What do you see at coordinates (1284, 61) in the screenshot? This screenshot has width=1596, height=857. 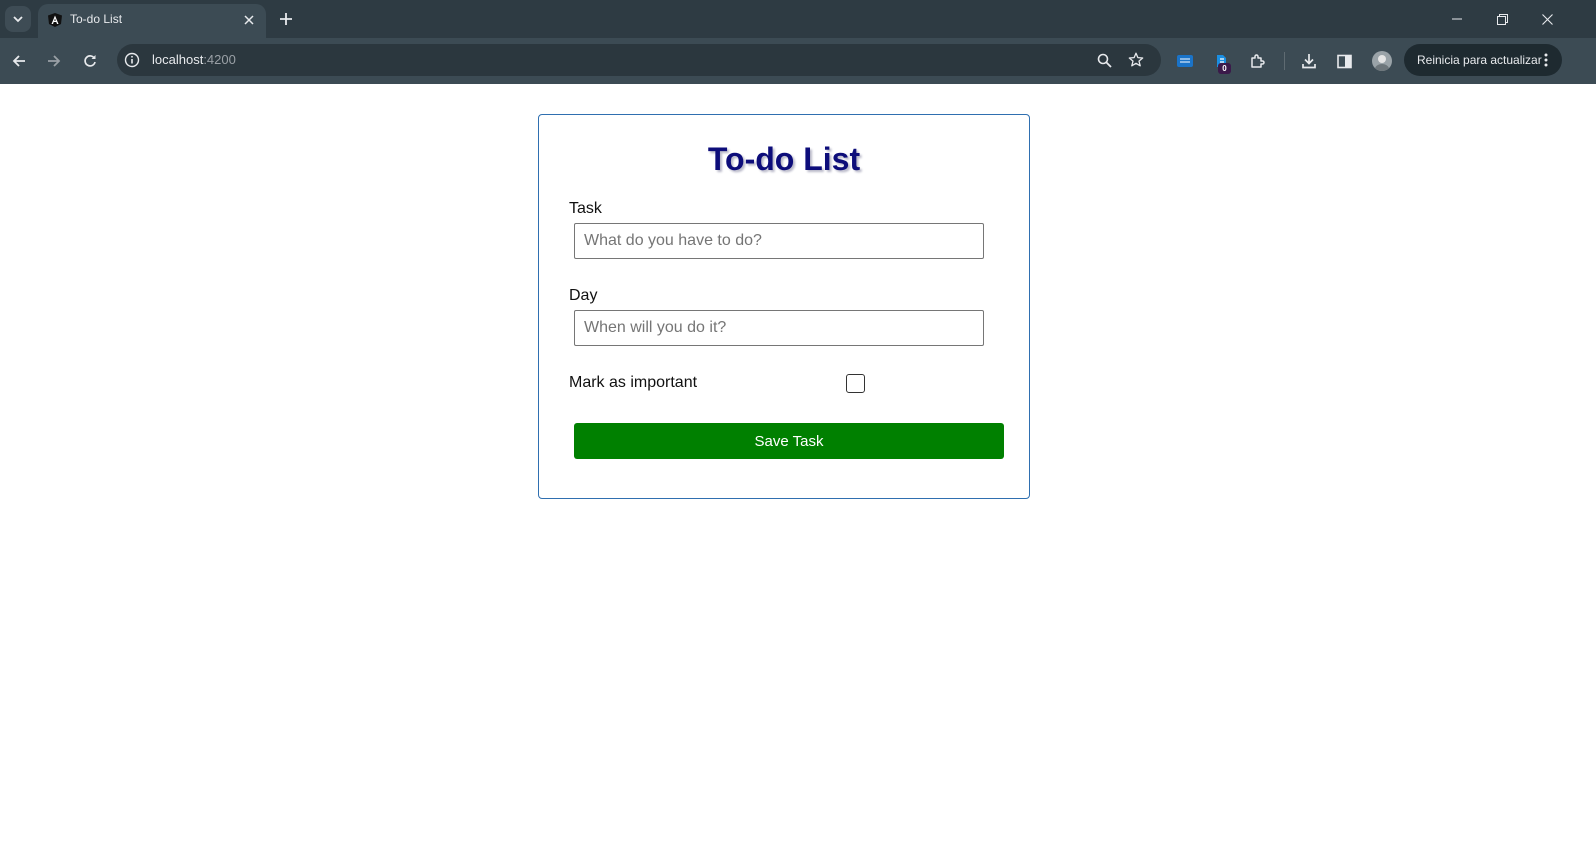 I see `toolbar-divider` at bounding box center [1284, 61].